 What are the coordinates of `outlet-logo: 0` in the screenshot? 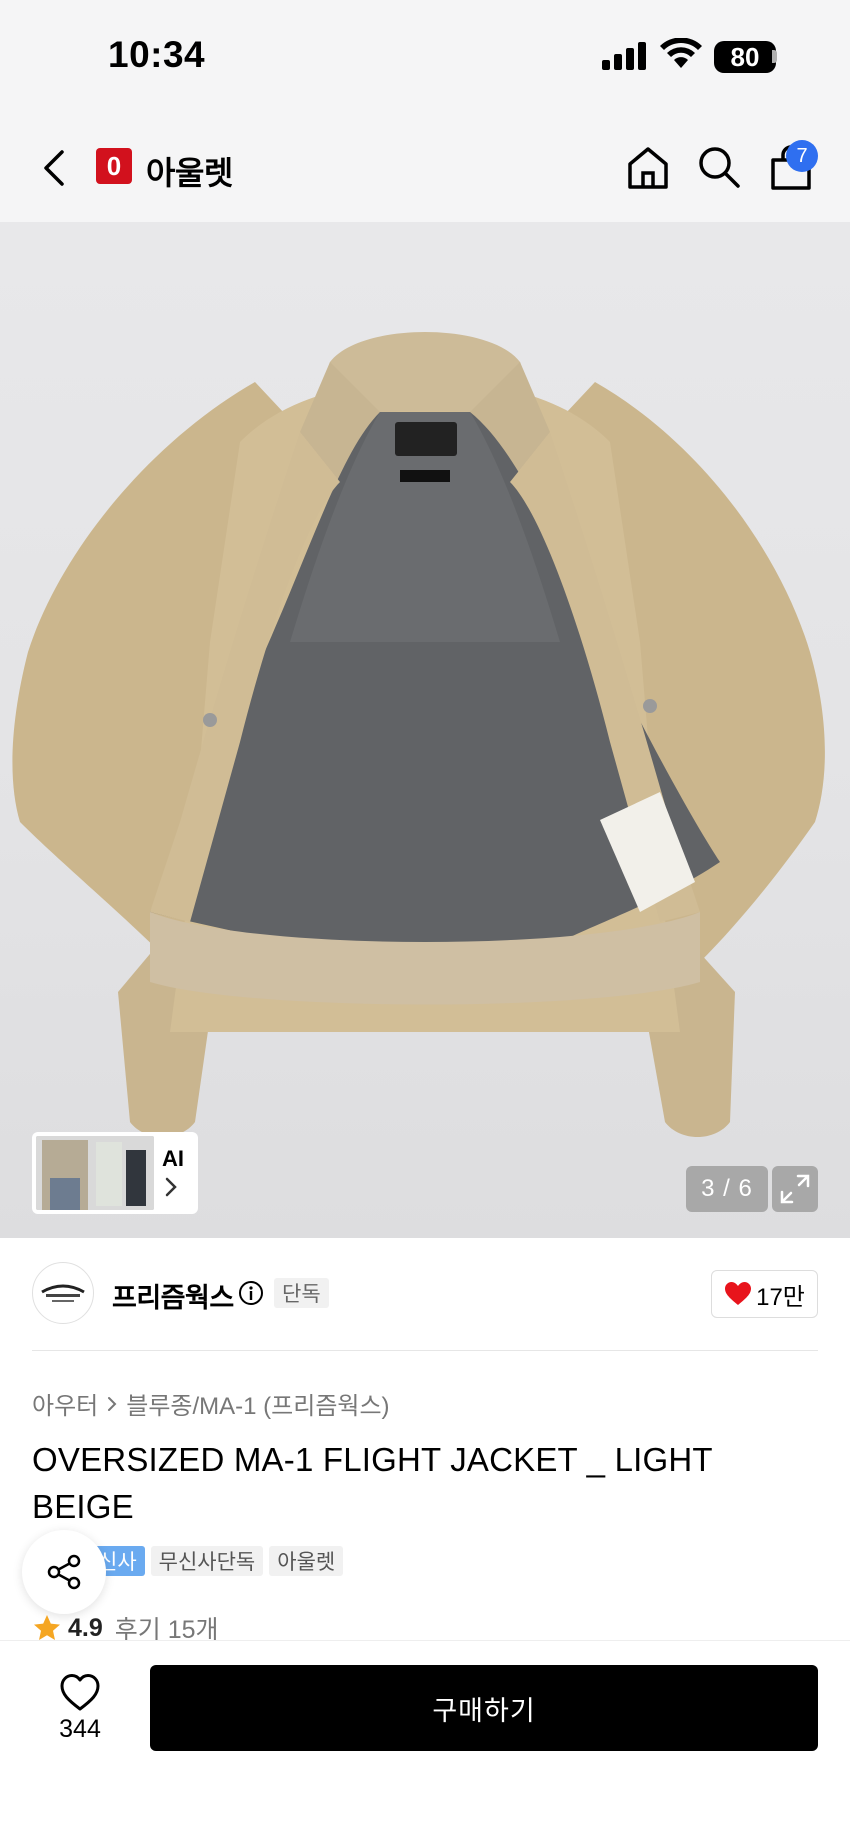 It's located at (114, 166).